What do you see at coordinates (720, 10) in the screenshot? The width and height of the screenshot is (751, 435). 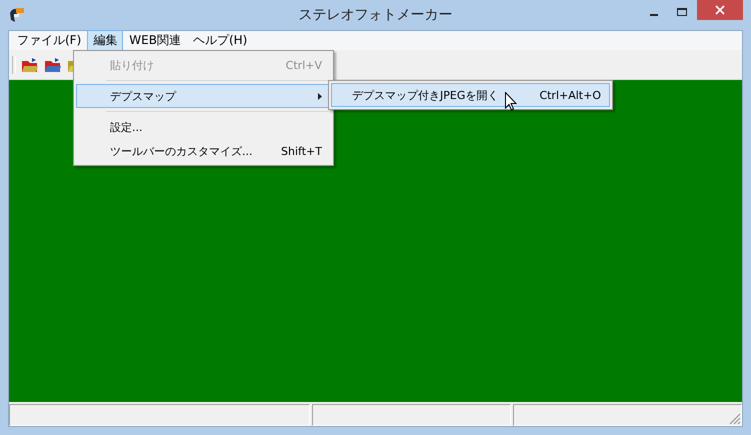 I see `close-icon` at bounding box center [720, 10].